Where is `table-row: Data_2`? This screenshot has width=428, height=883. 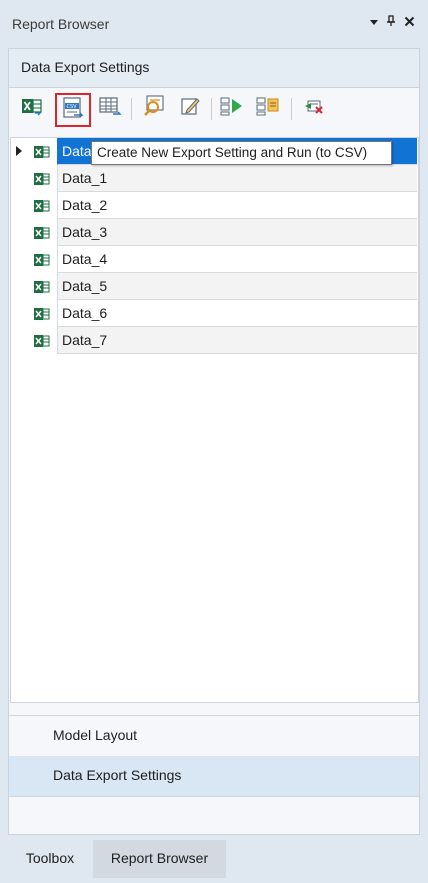
table-row: Data_2 is located at coordinates (214, 205).